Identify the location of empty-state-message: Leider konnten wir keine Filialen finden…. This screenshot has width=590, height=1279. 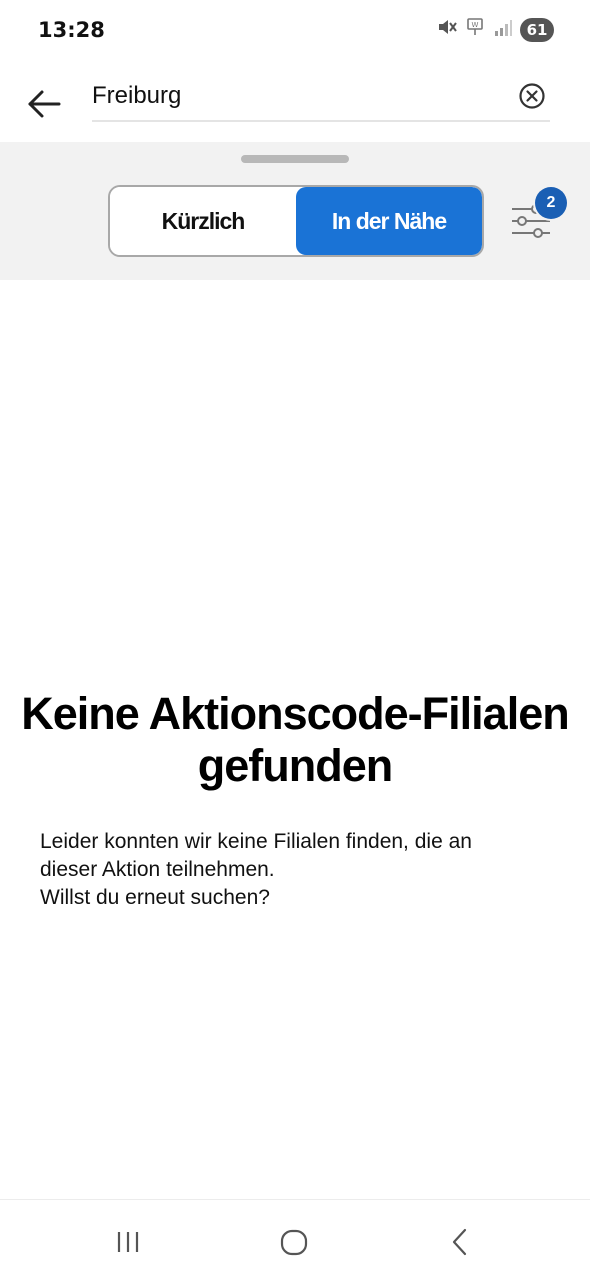
(300, 870).